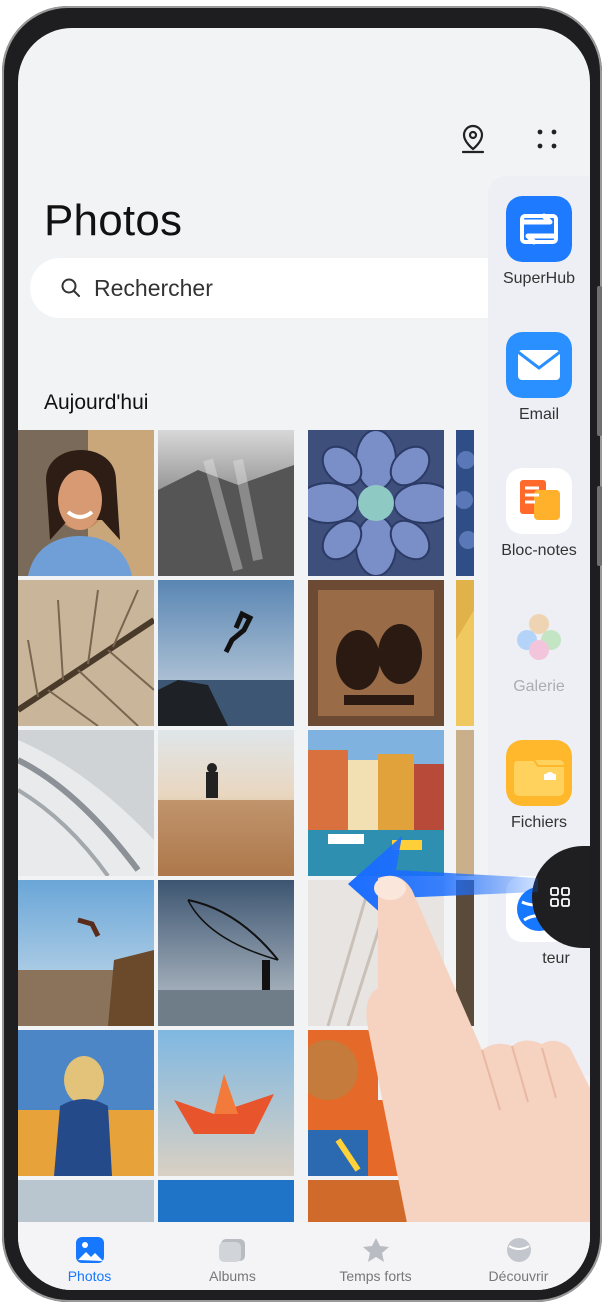 This screenshot has width=606, height=1307. I want to click on albums-icon, so click(231, 1250).